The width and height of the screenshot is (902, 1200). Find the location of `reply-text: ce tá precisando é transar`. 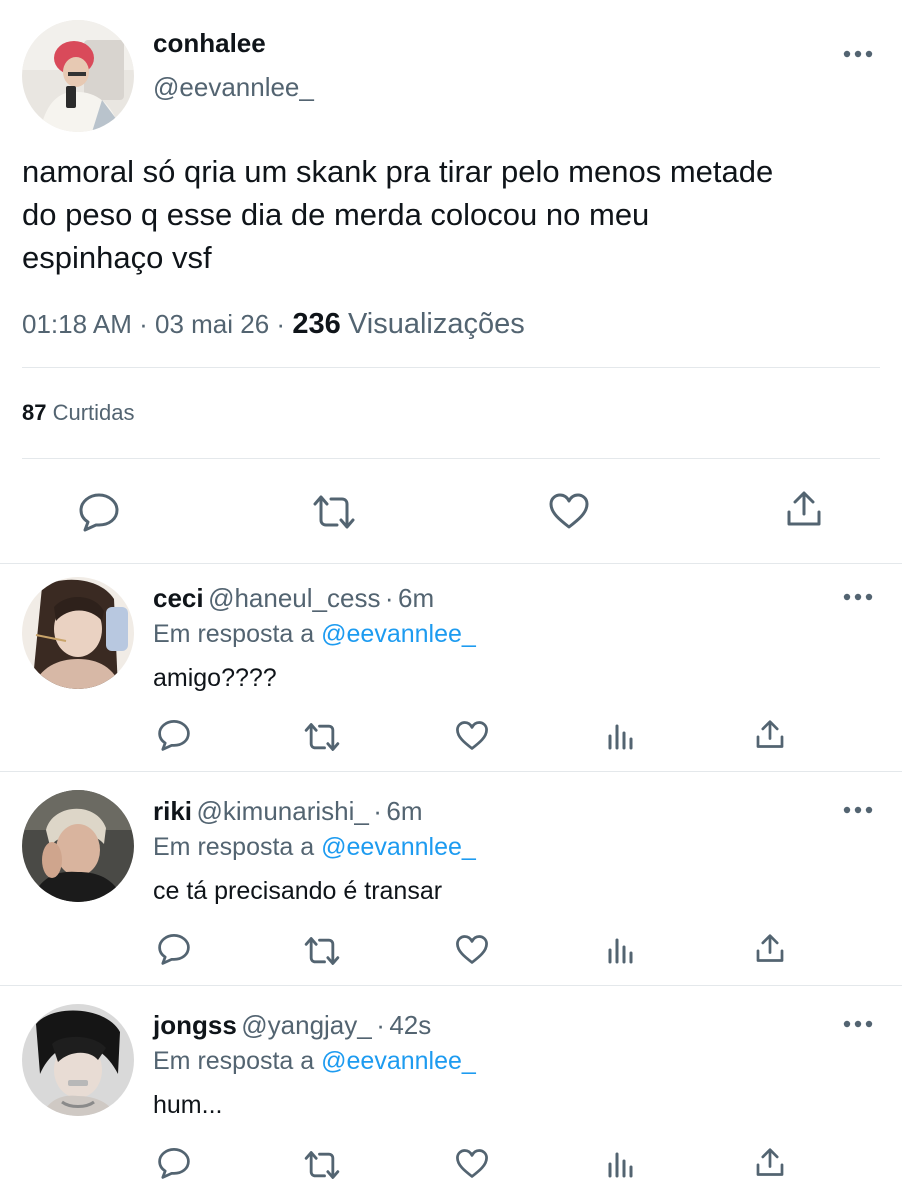

reply-text: ce tá precisando é transar is located at coordinates (298, 891).